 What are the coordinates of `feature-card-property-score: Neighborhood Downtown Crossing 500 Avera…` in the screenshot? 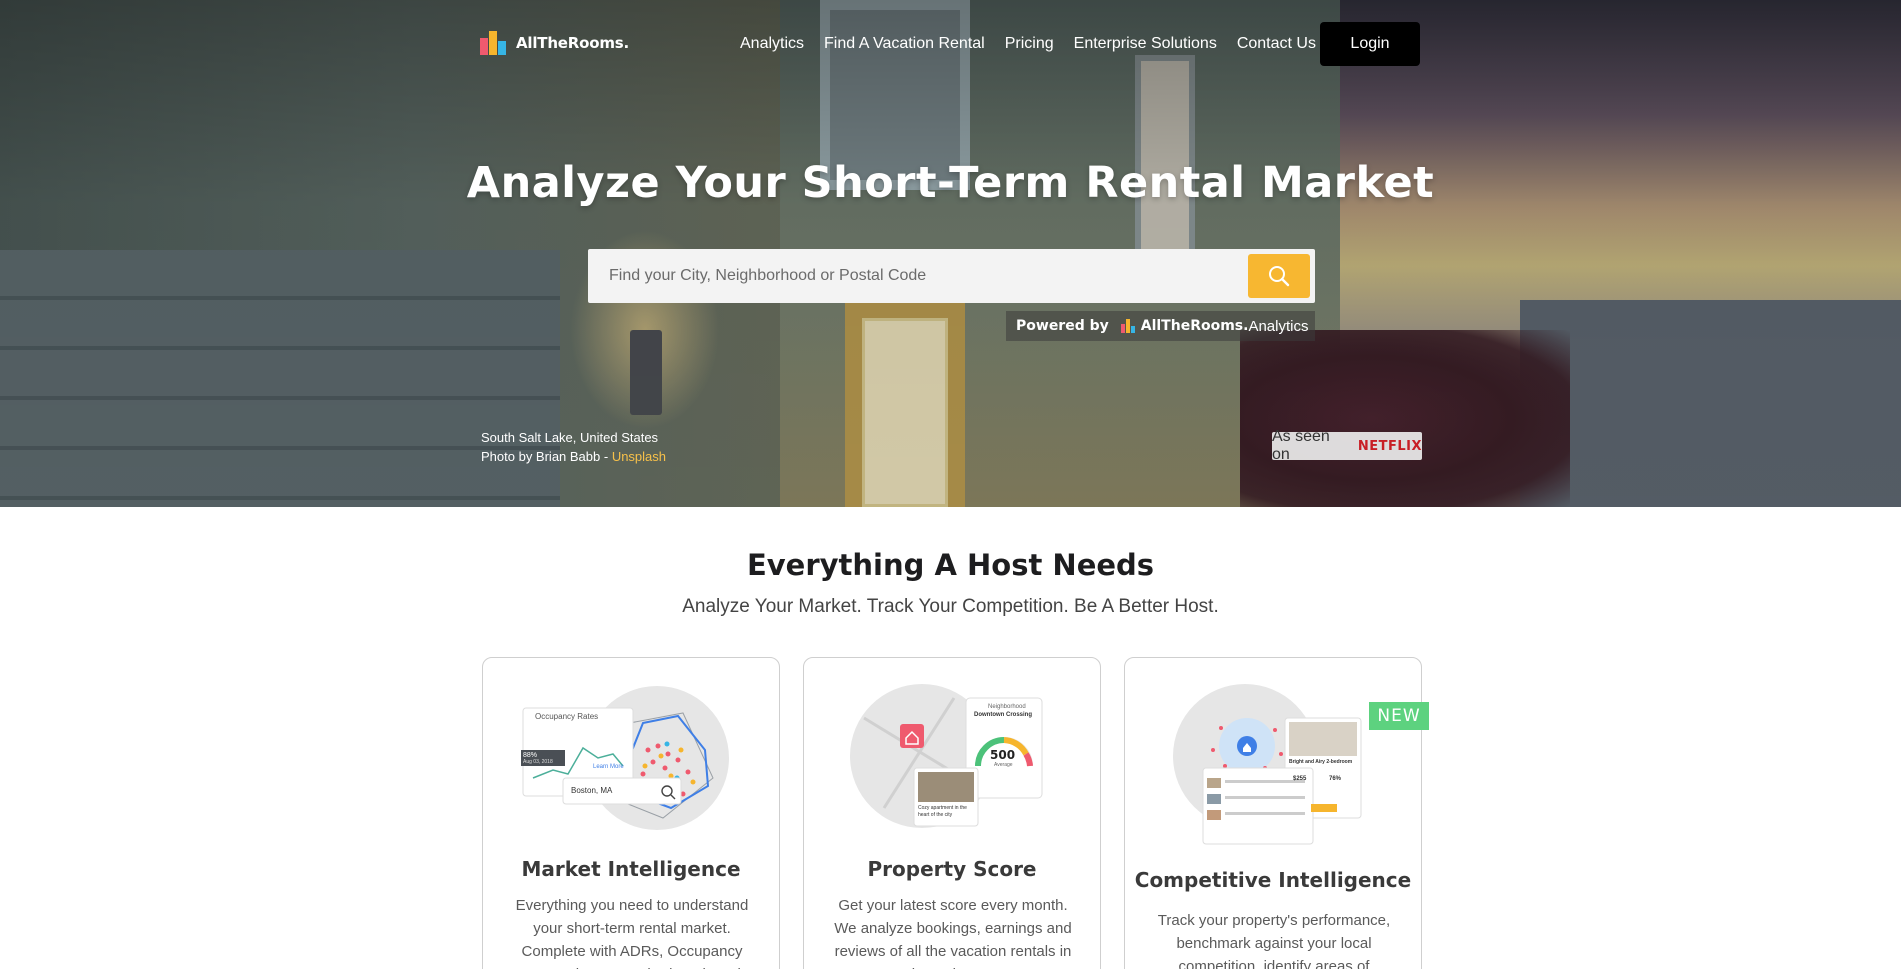 It's located at (952, 813).